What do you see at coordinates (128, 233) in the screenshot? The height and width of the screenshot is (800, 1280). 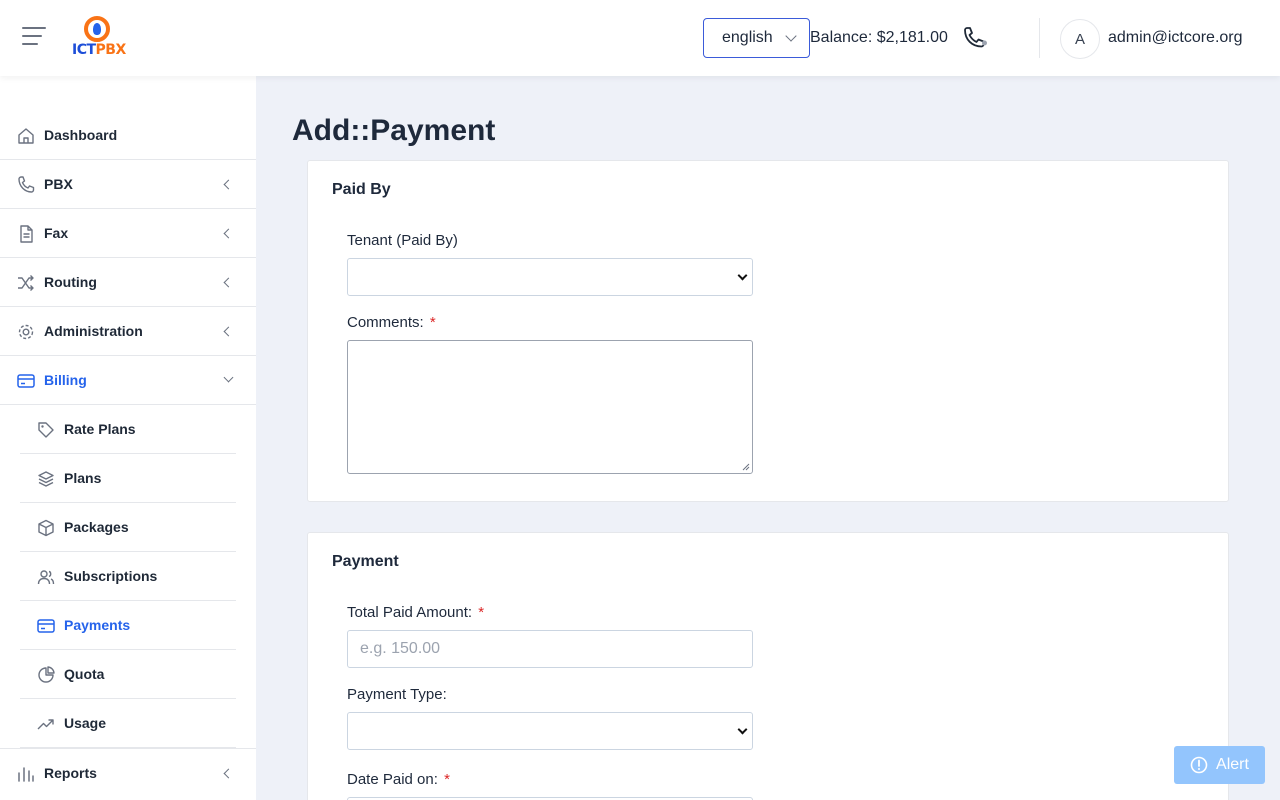 I see `sidebar-item-fax: Fax` at bounding box center [128, 233].